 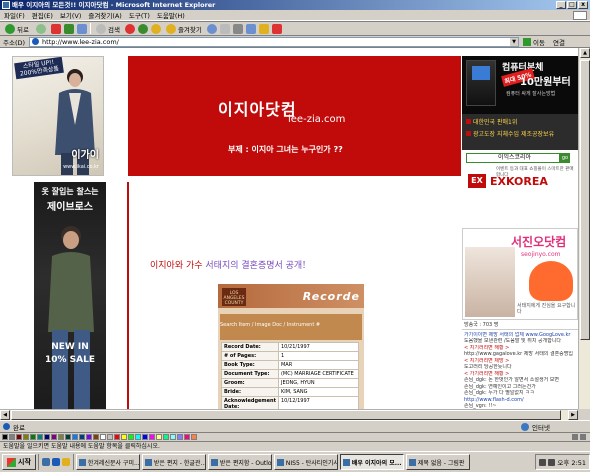 I want to click on forward-button, so click(x=41, y=29).